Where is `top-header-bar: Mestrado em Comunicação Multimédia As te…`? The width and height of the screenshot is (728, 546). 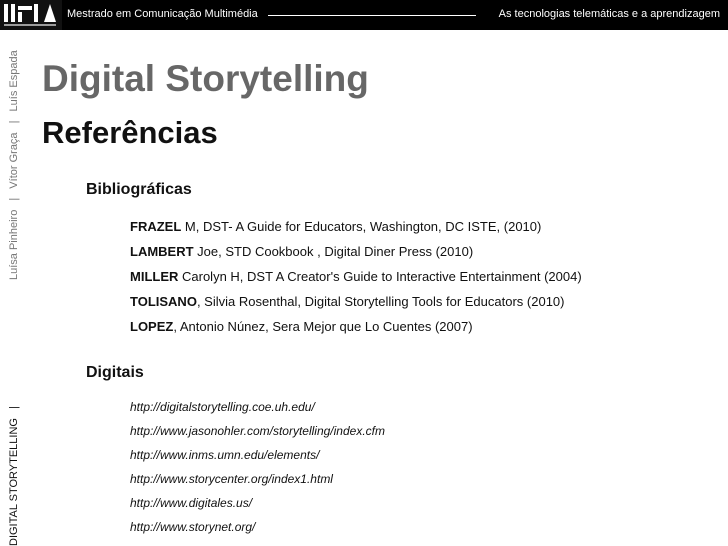
top-header-bar: Mestrado em Comunicação Multimédia As te… is located at coordinates (364, 15).